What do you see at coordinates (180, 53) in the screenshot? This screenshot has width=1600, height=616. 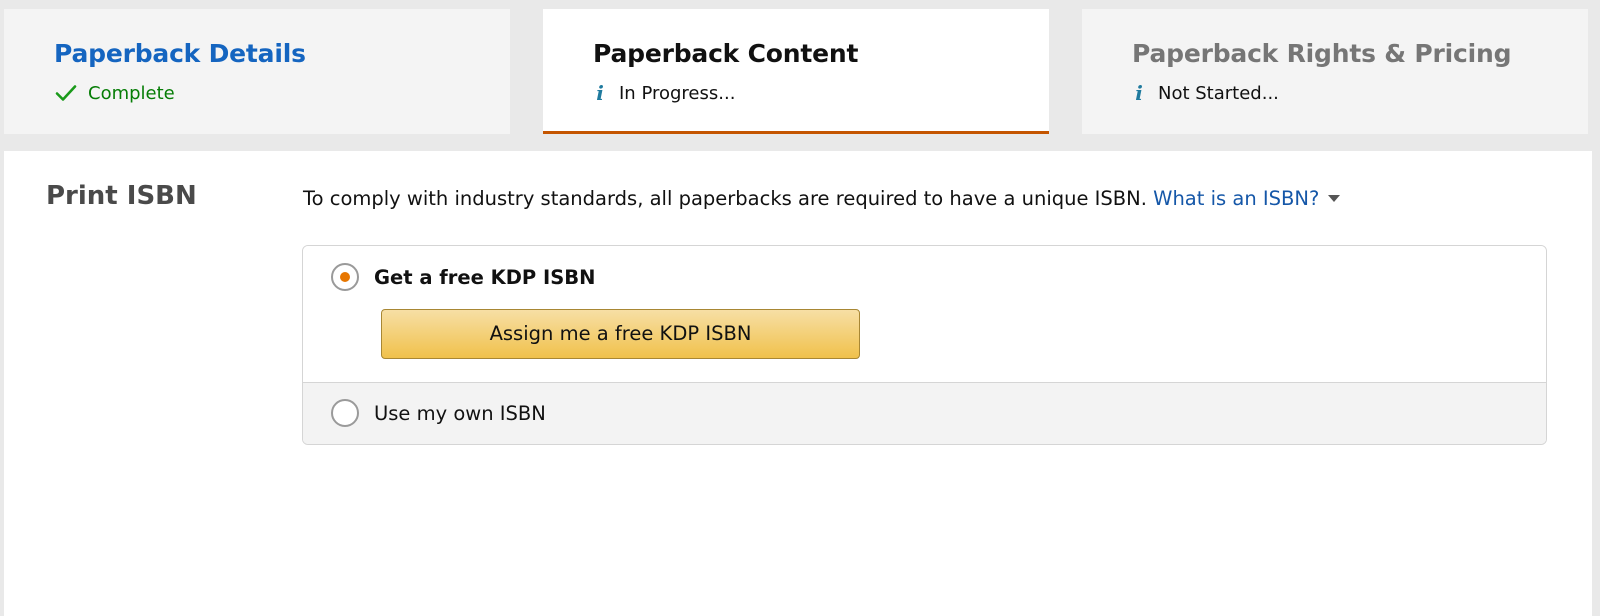 I see `tab-title: Paperback Details` at bounding box center [180, 53].